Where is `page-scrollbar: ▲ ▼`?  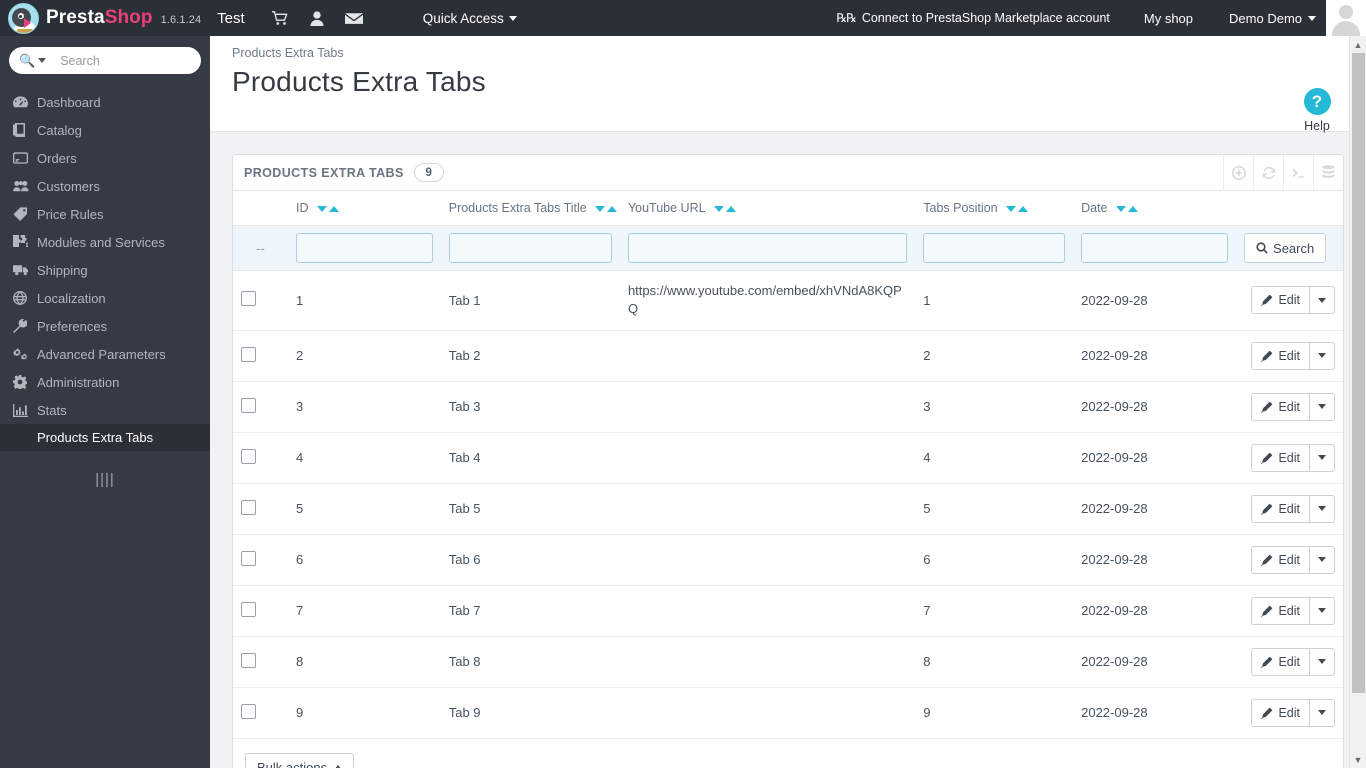
page-scrollbar: ▲ ▼ is located at coordinates (1357, 402).